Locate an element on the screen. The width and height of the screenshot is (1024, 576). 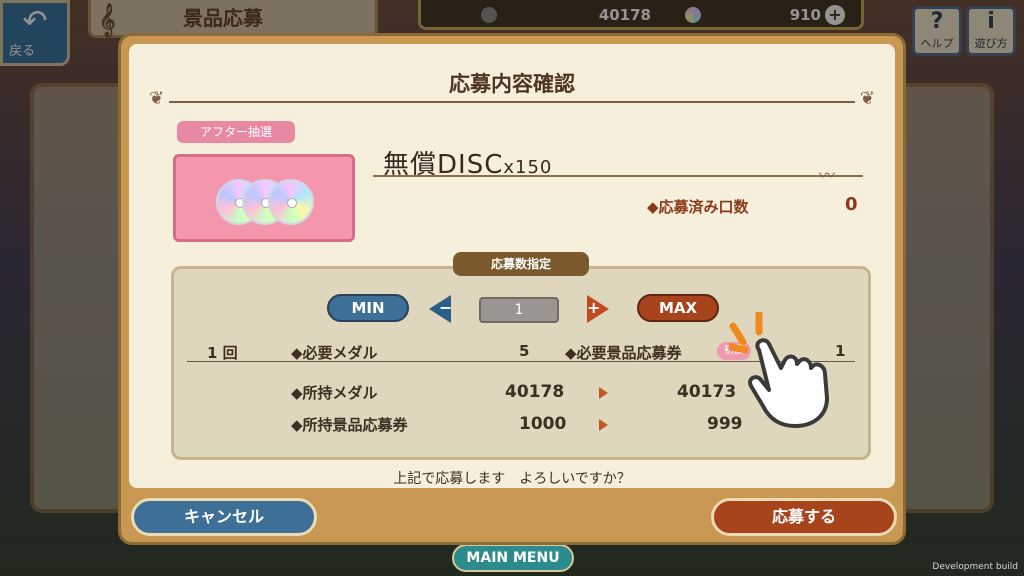
min-button: MIN is located at coordinates (368, 308).